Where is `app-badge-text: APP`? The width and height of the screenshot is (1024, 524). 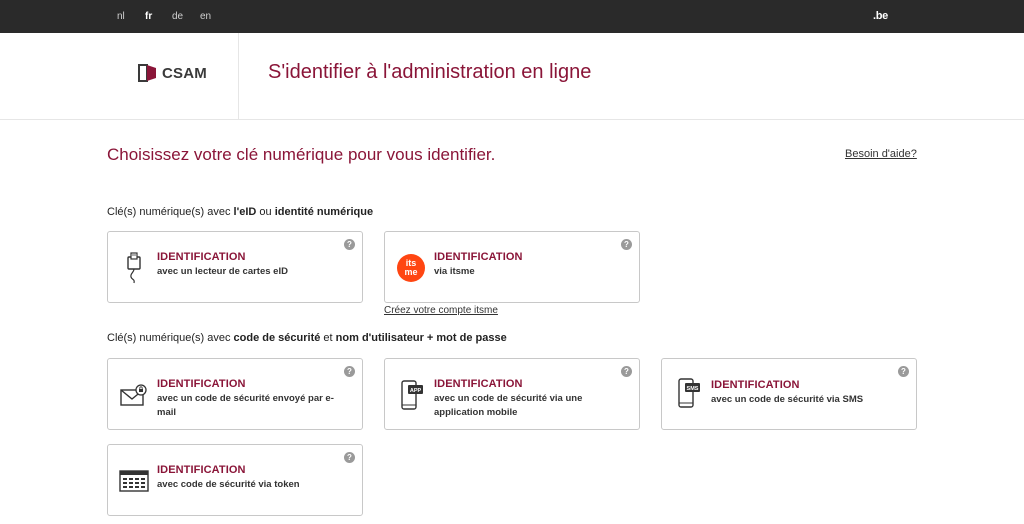 app-badge-text: APP is located at coordinates (416, 391).